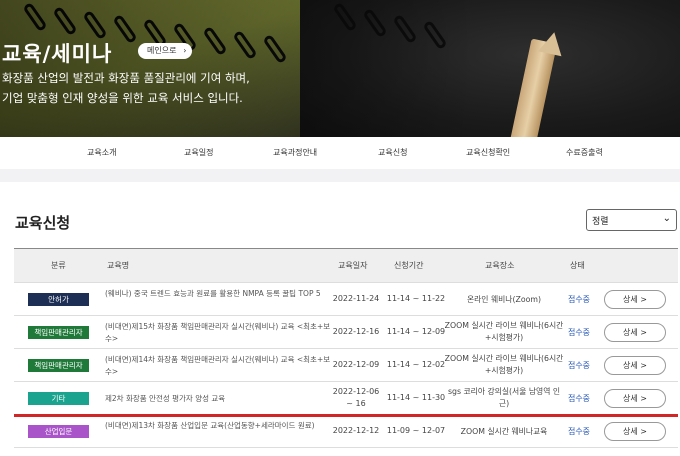  I want to click on course-date: 2022-12-09, so click(356, 364).